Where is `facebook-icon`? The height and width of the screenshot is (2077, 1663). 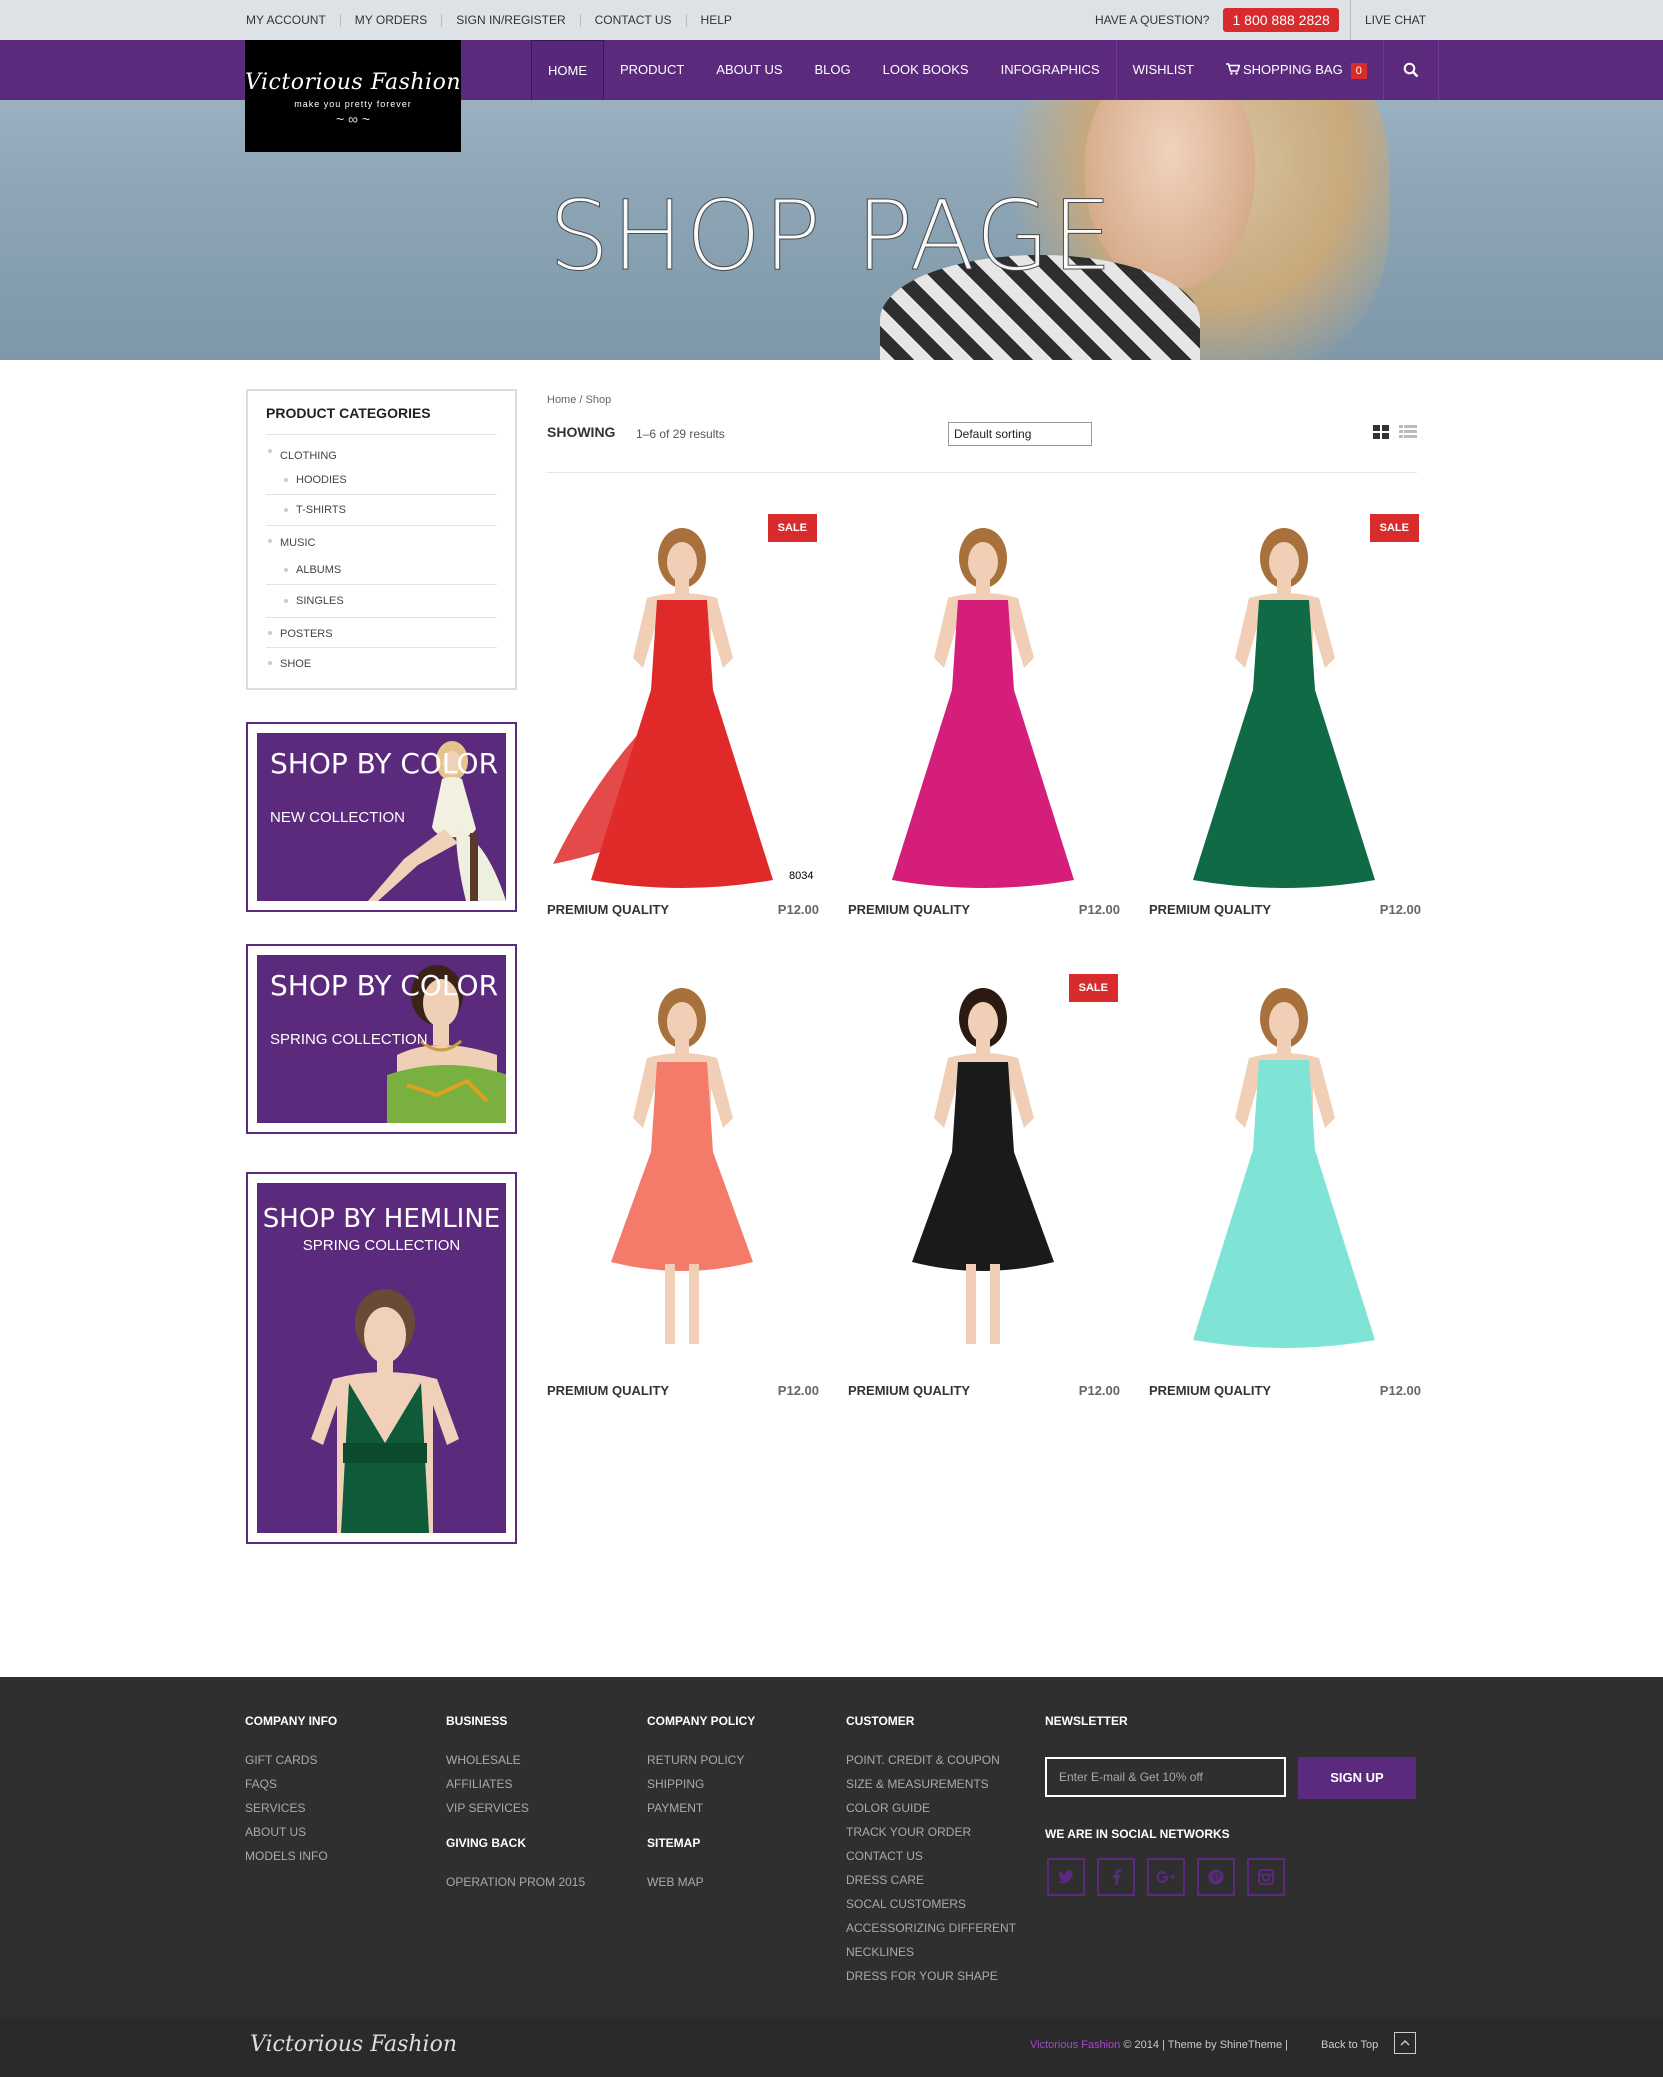 facebook-icon is located at coordinates (1116, 1877).